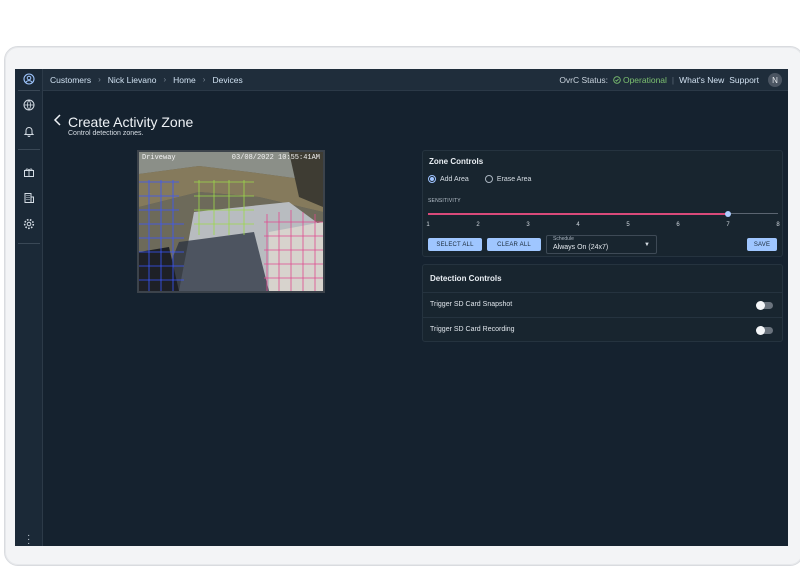 This screenshot has height=566, width=800. Describe the element at coordinates (701, 80) in the screenshot. I see `whats-new-link: What's New` at that location.